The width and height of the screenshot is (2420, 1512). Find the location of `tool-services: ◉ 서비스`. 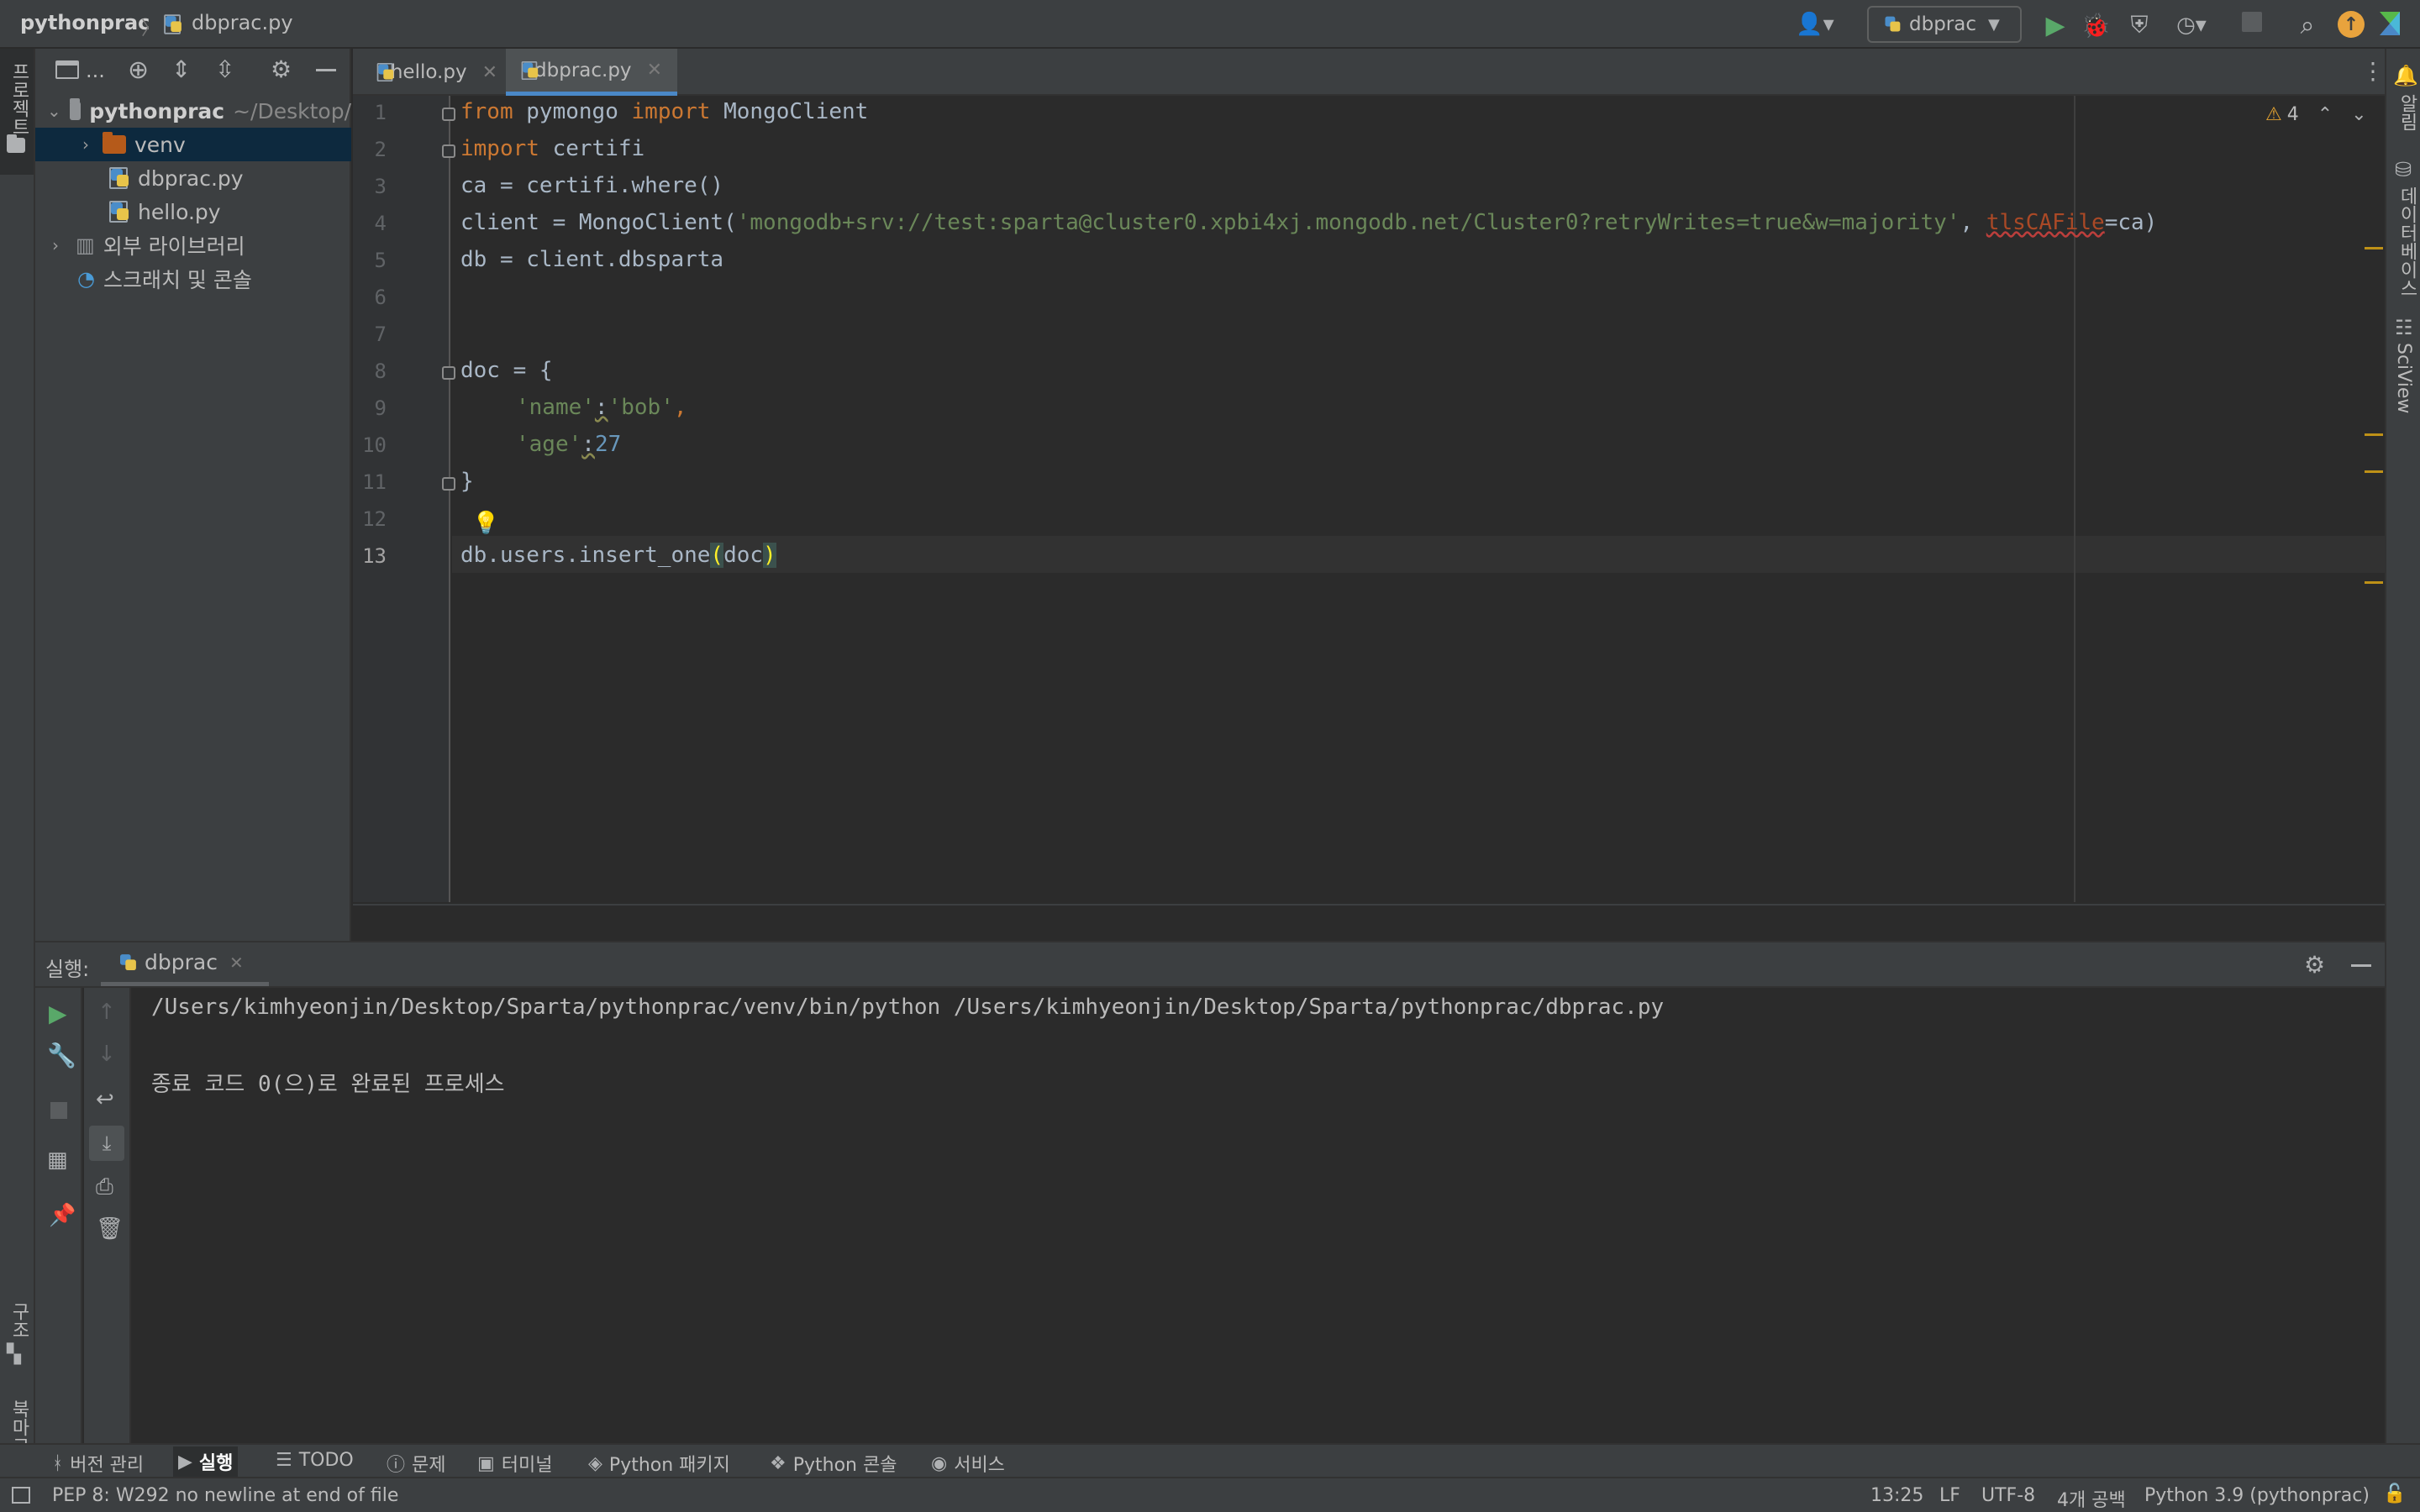

tool-services: ◉ 서비스 is located at coordinates (968, 1463).